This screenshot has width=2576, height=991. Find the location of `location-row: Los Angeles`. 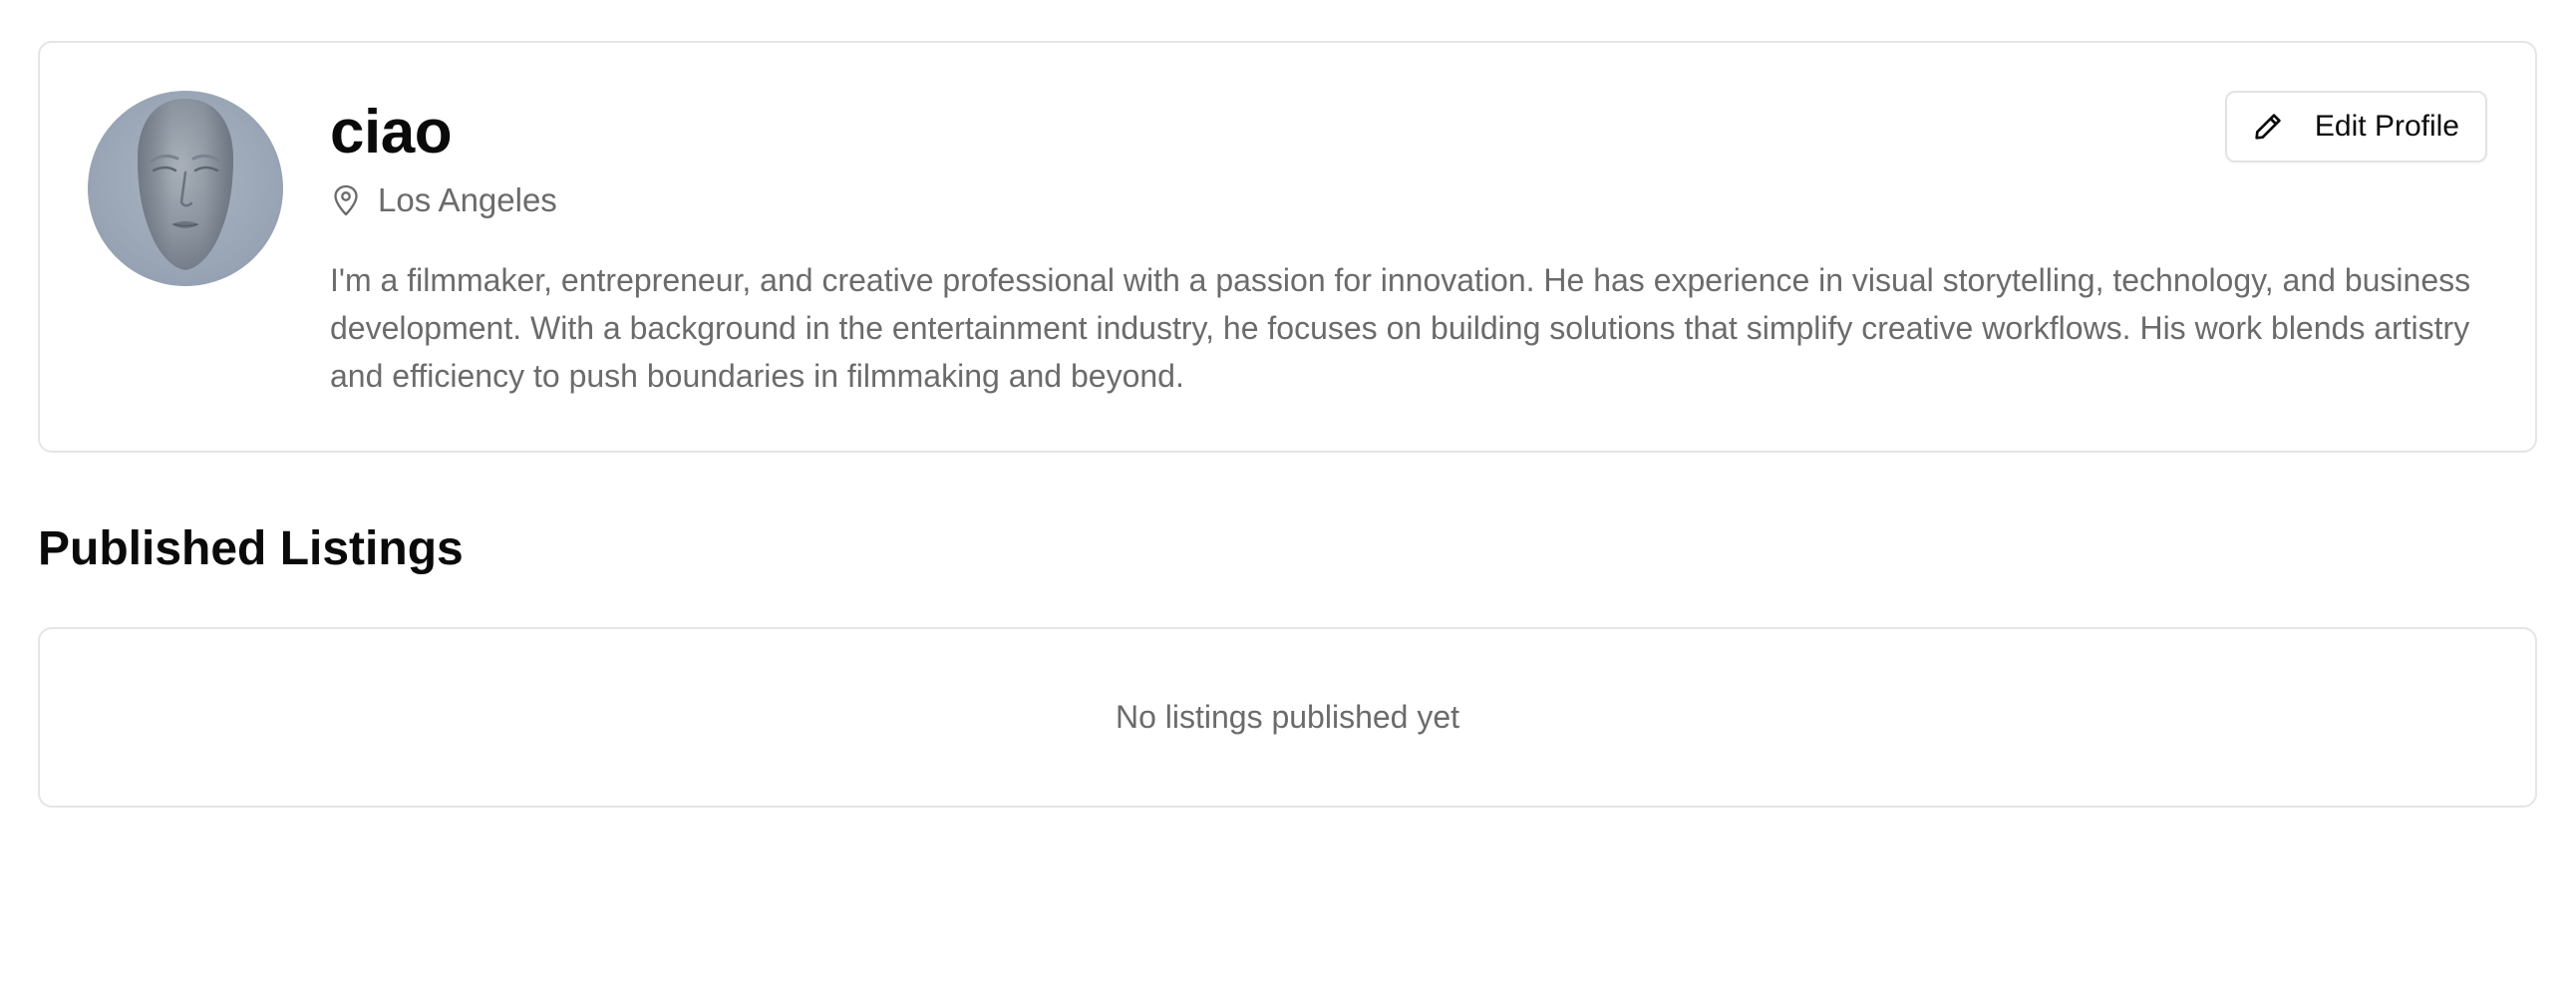

location-row: Los Angeles is located at coordinates (1416, 200).